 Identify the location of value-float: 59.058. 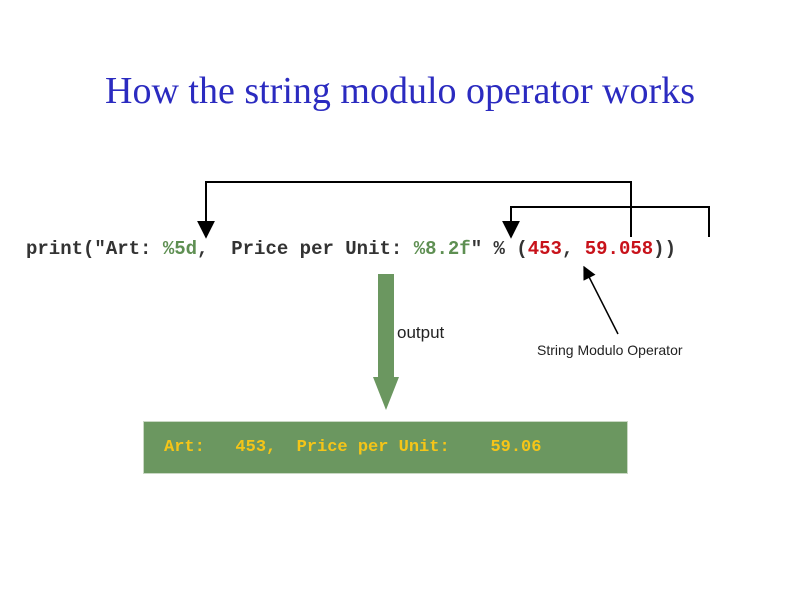
(619, 249).